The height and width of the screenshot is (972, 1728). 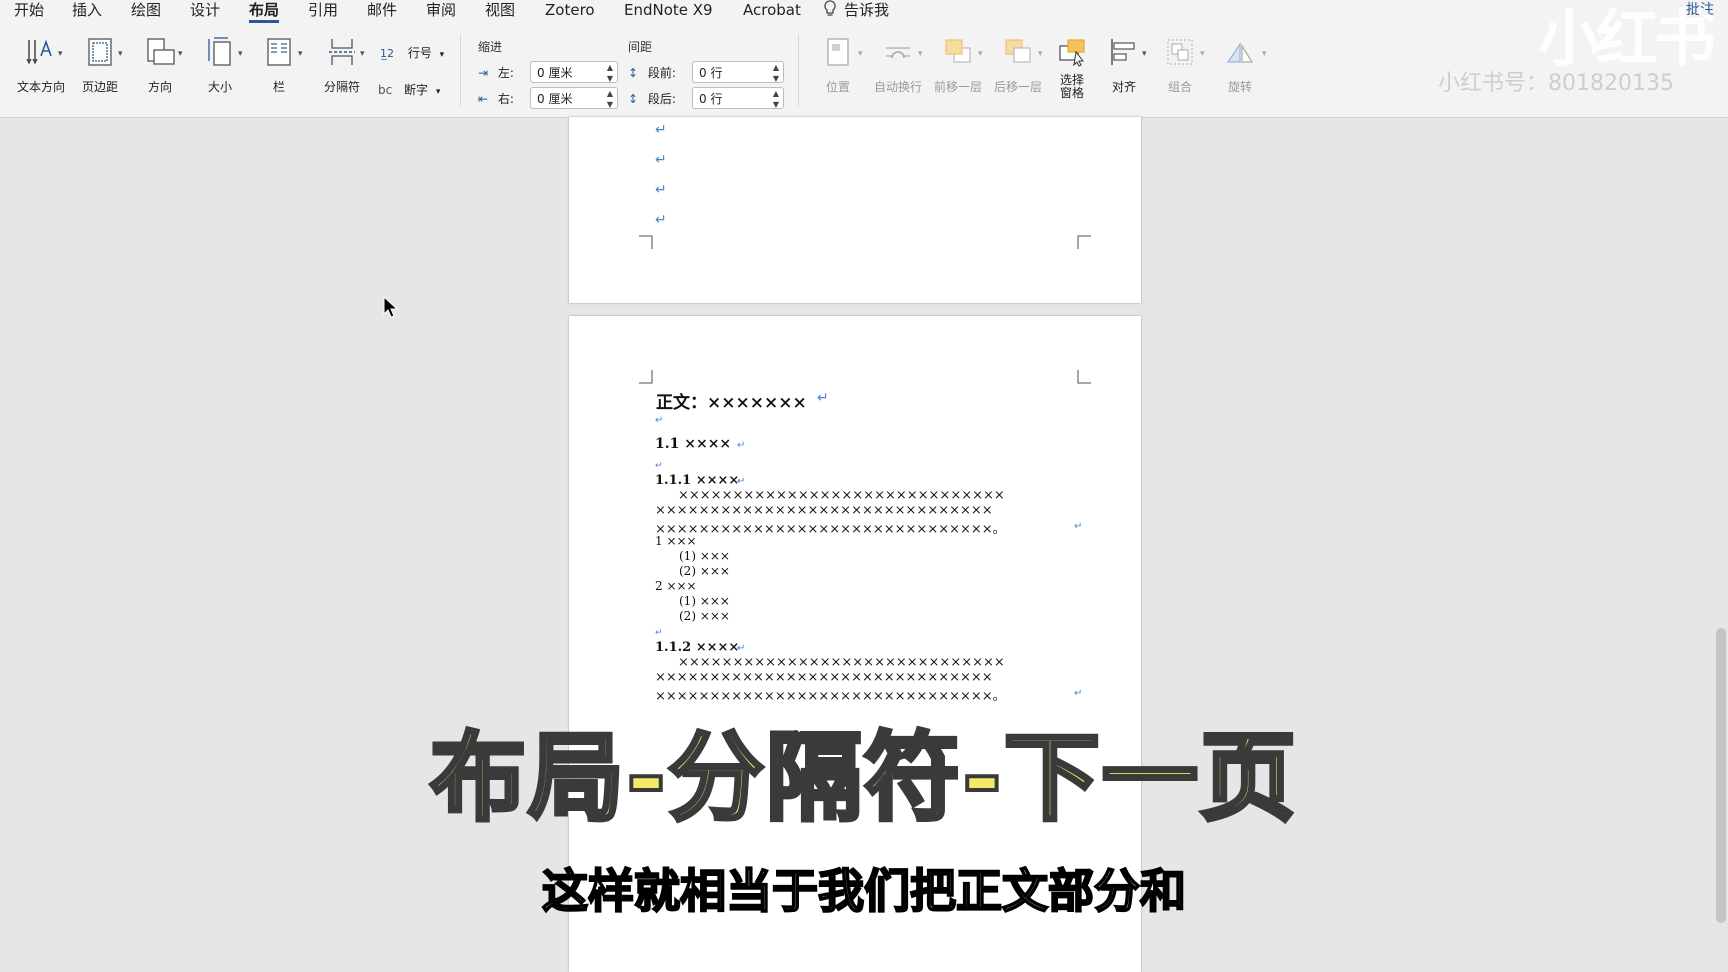 What do you see at coordinates (205, 11) in the screenshot?
I see `menu-design: 设计` at bounding box center [205, 11].